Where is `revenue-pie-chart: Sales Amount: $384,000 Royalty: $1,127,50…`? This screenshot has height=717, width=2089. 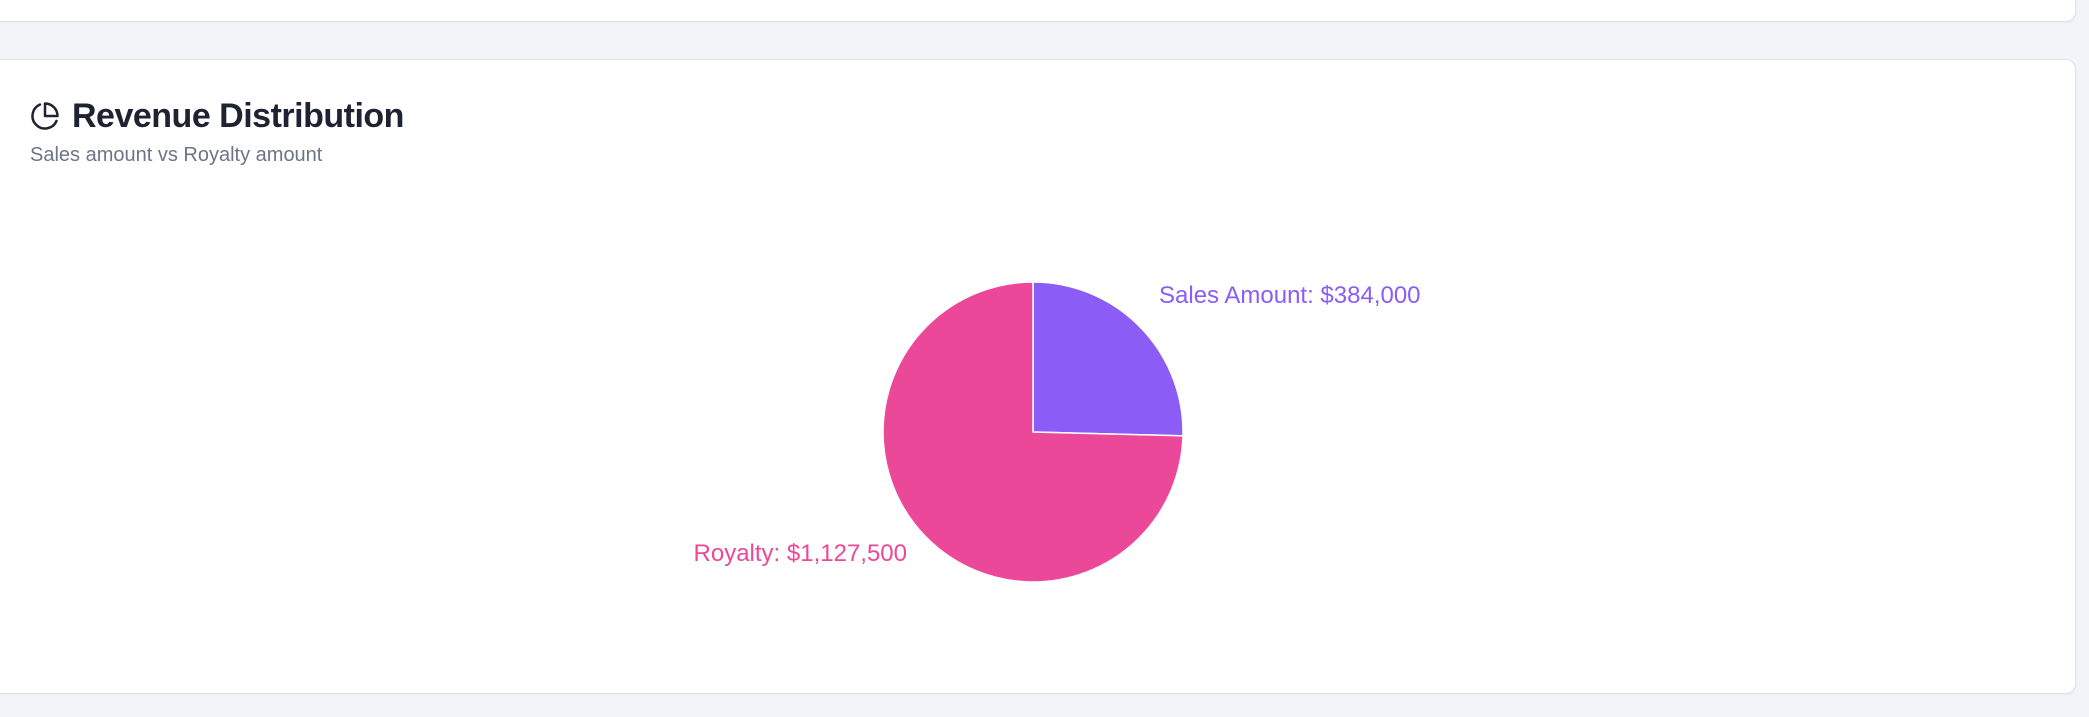 revenue-pie-chart: Sales Amount: $384,000 Royalty: $1,127,50… is located at coordinates (1057, 432).